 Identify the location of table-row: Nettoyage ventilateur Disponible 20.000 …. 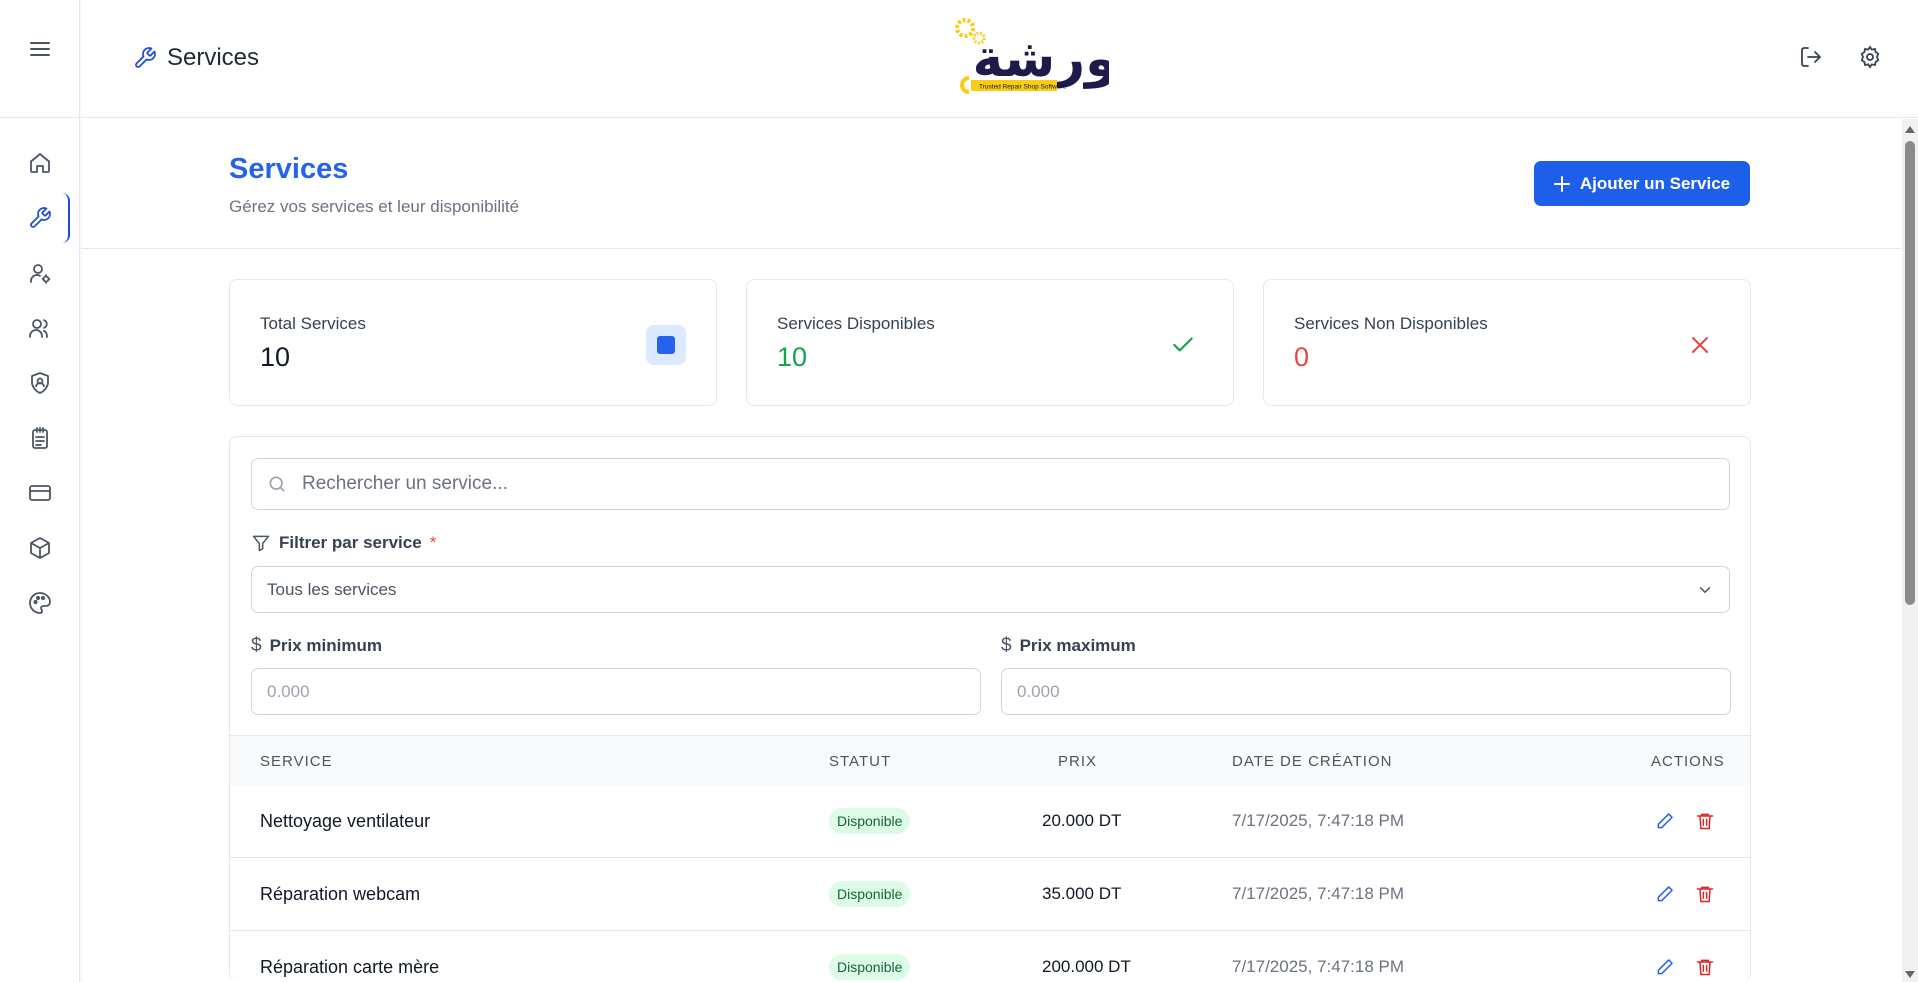
(990, 821).